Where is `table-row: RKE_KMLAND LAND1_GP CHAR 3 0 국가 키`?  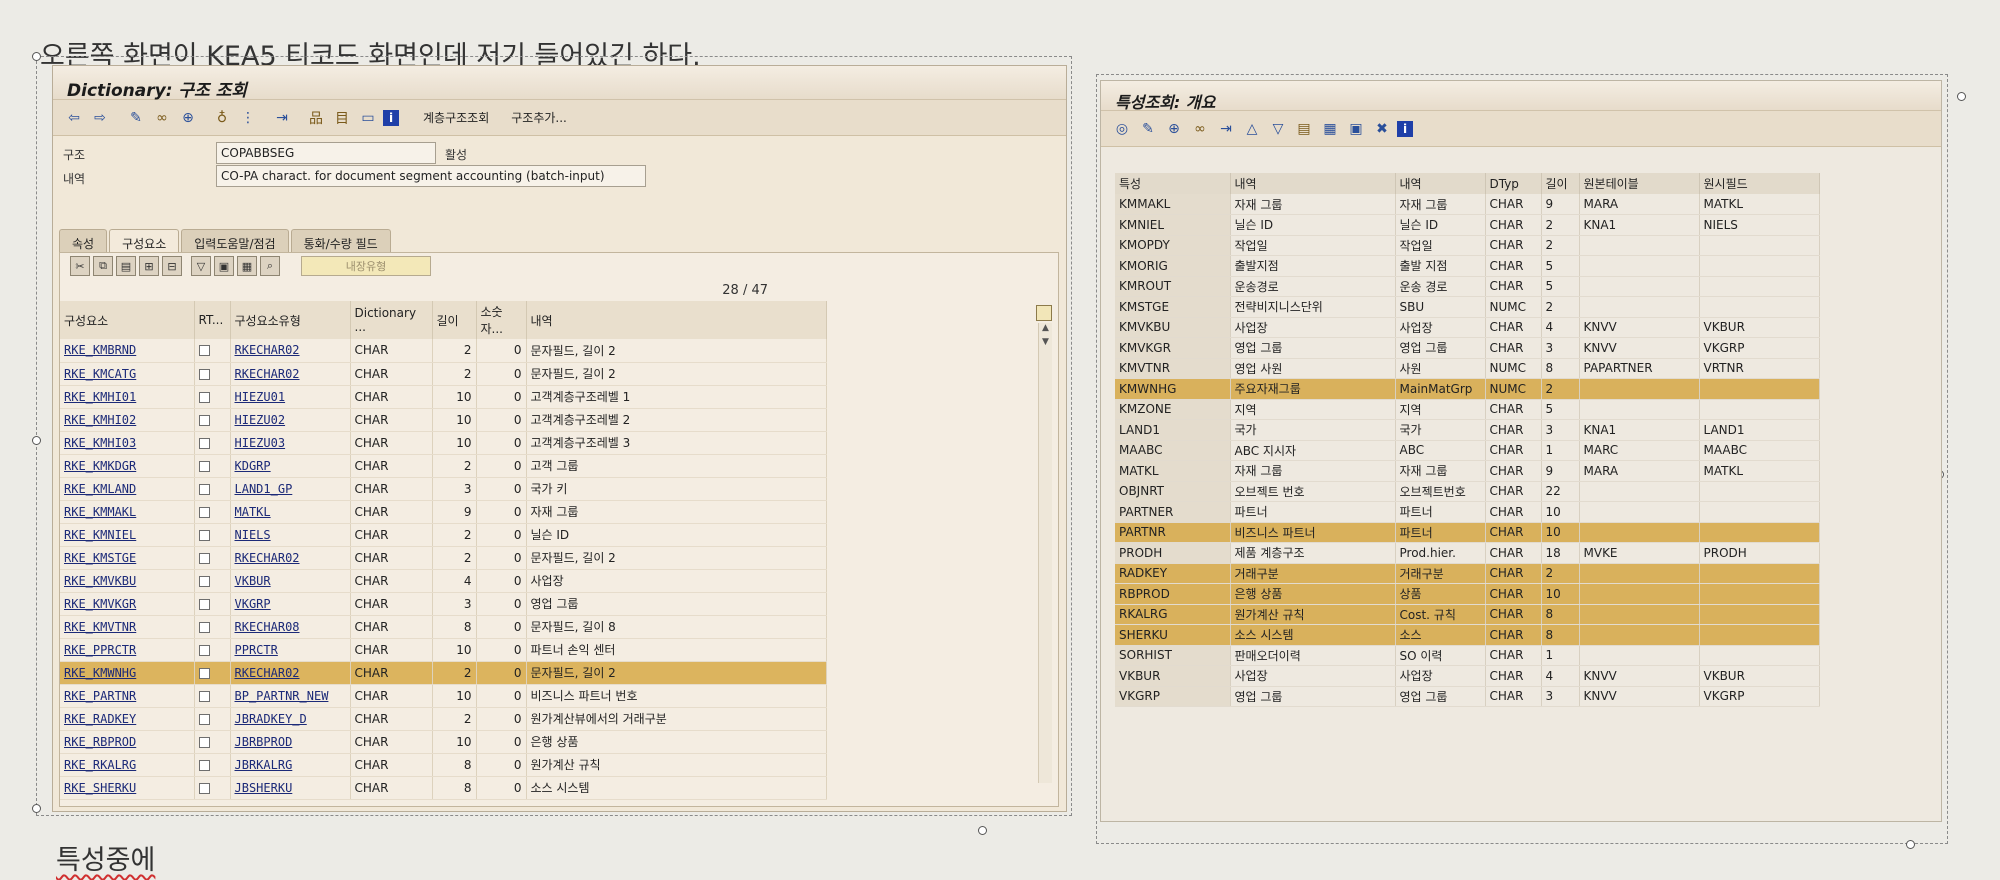 table-row: RKE_KMLAND LAND1_GP CHAR 3 0 국가 키 is located at coordinates (443, 489).